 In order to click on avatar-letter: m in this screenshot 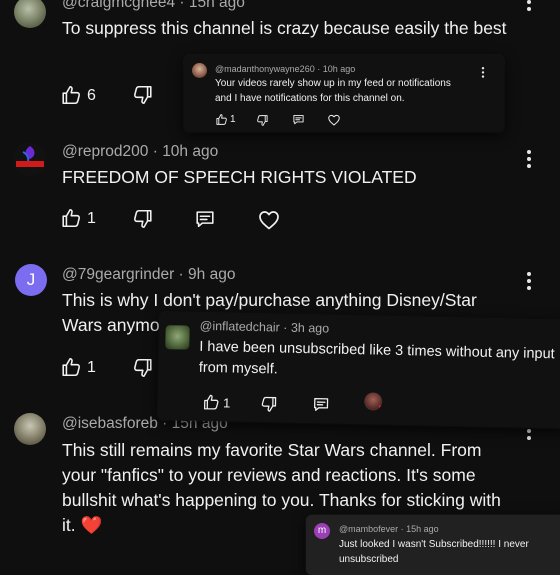, I will do `click(322, 530)`.